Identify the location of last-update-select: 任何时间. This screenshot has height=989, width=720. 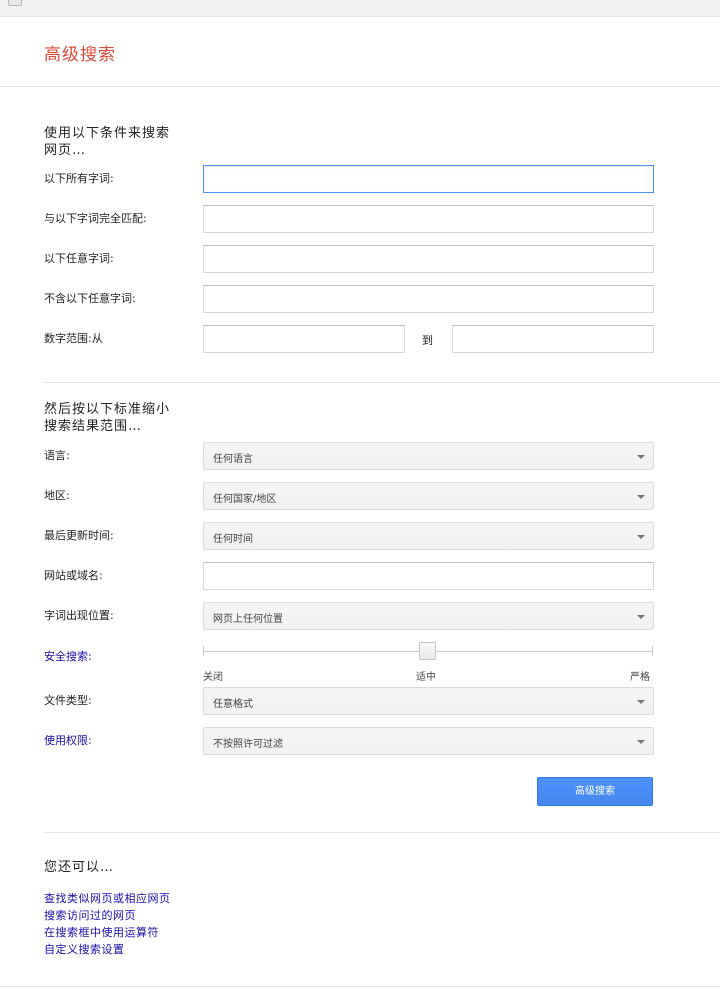
(428, 536).